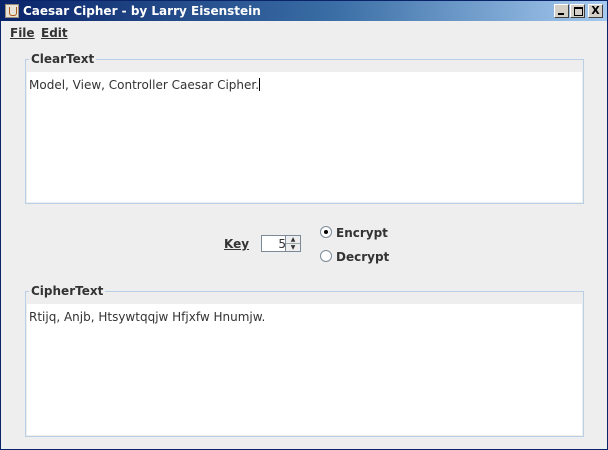 The height and width of the screenshot is (450, 608). What do you see at coordinates (326, 232) in the screenshot?
I see `radio-selected-icon` at bounding box center [326, 232].